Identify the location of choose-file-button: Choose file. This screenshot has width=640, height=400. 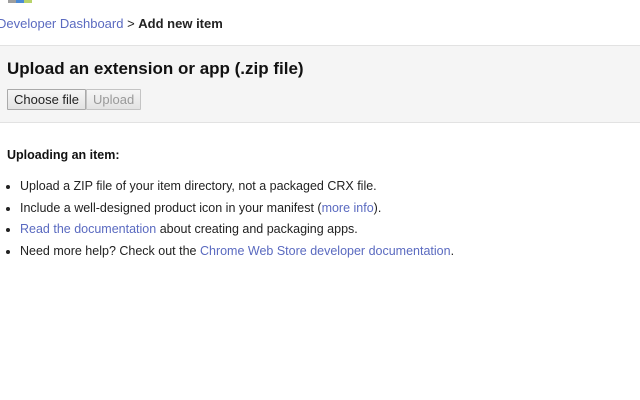
(47, 99).